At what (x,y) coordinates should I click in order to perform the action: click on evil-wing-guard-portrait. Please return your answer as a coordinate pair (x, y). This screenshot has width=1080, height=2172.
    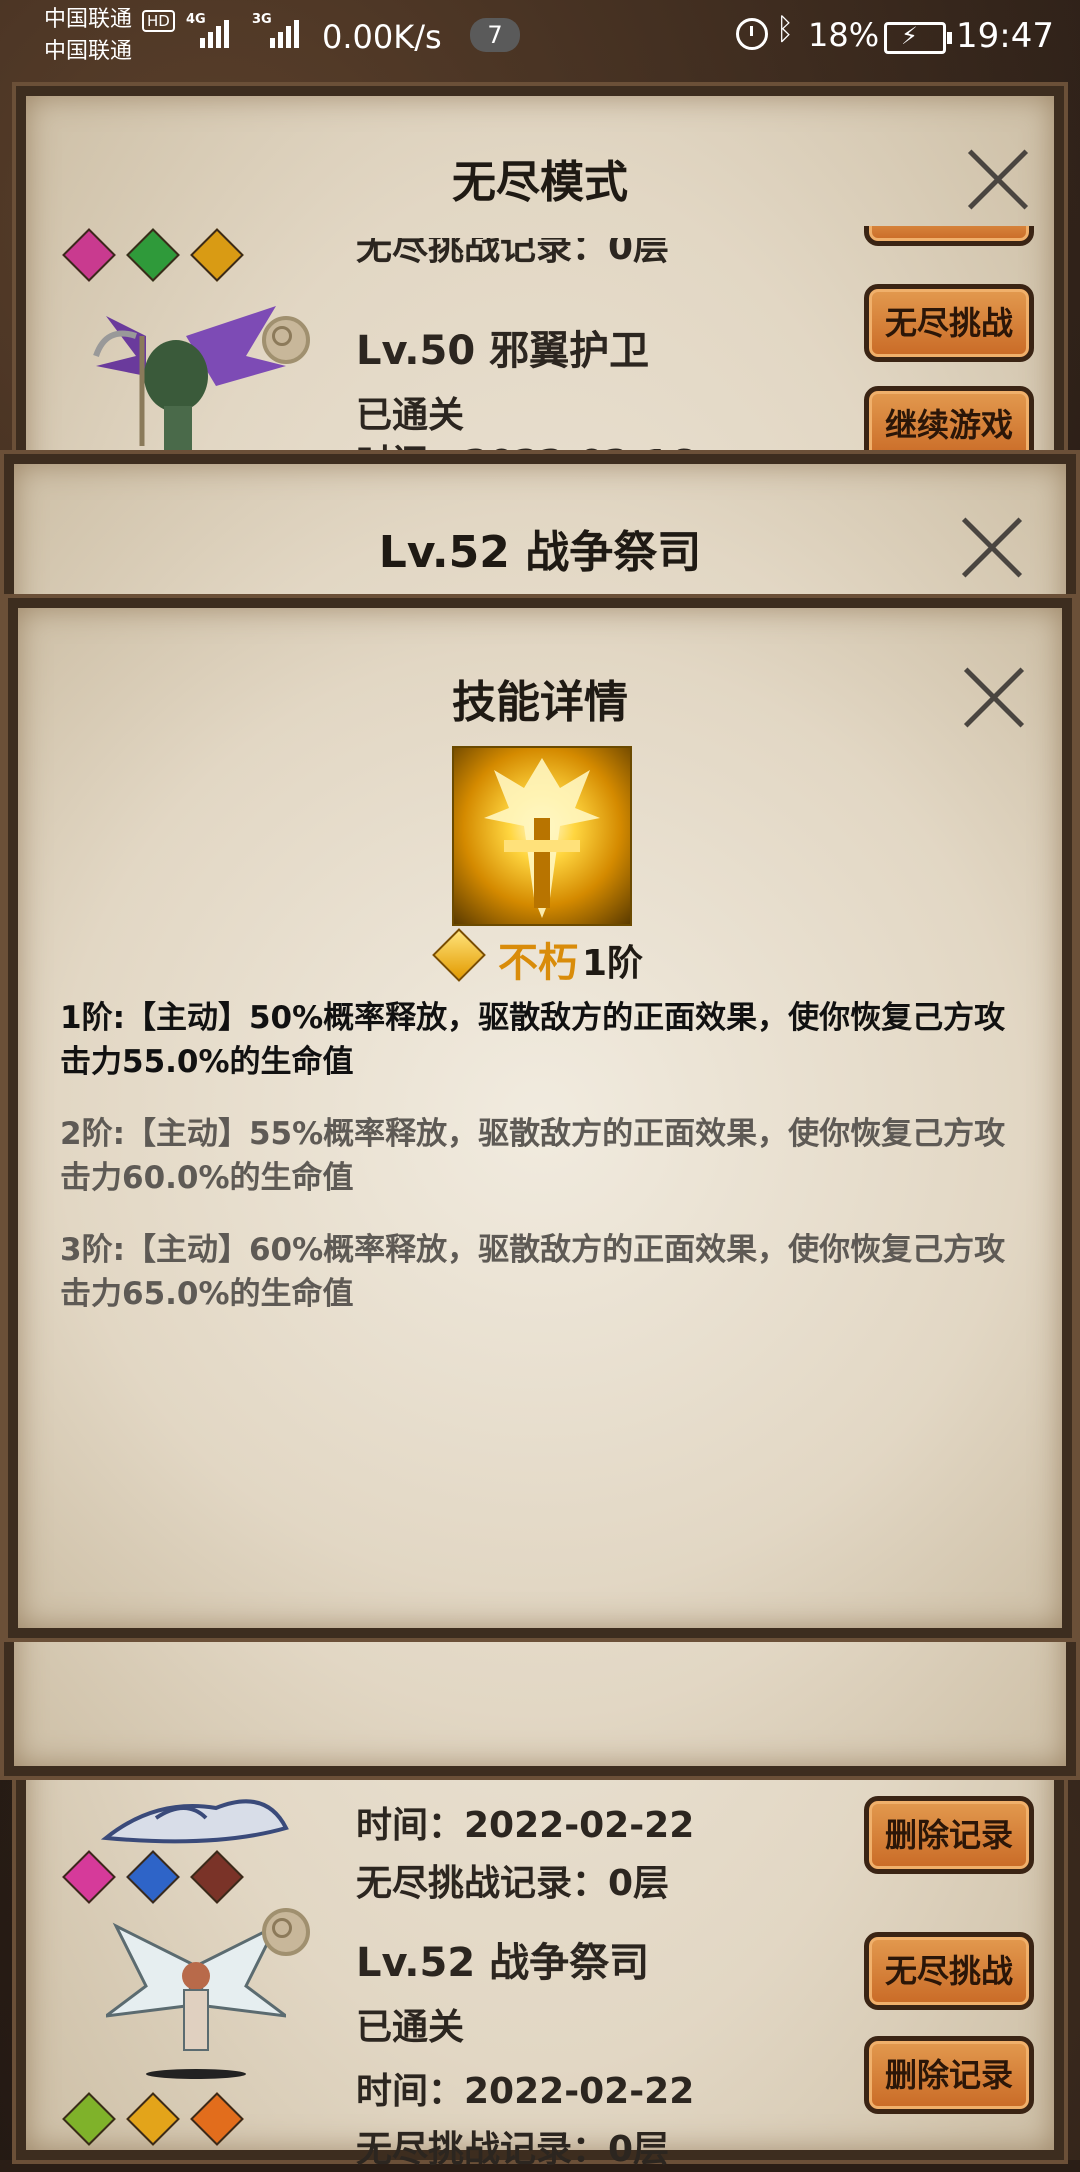
    Looking at the image, I should click on (189, 381).